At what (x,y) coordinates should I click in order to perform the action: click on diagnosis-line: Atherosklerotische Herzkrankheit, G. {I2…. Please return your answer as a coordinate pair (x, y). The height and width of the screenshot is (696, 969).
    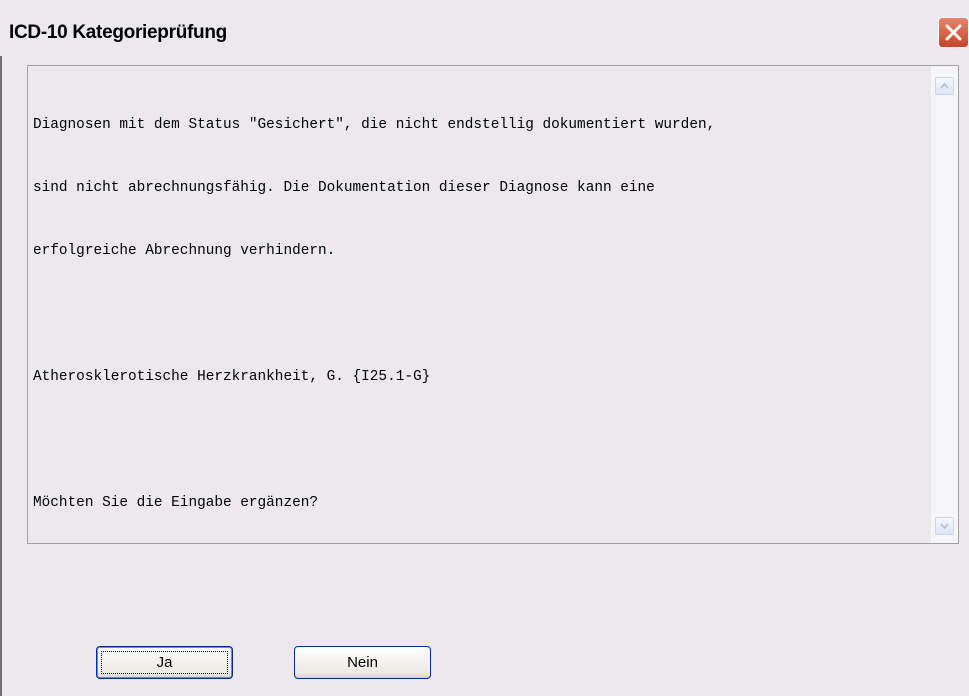
    Looking at the image, I should click on (232, 377).